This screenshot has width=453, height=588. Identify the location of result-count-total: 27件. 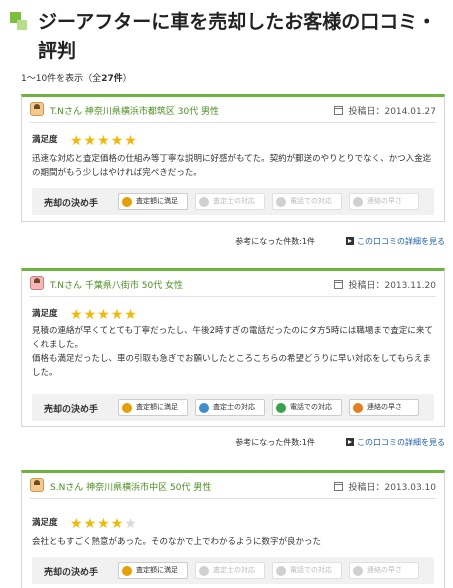
(112, 79).